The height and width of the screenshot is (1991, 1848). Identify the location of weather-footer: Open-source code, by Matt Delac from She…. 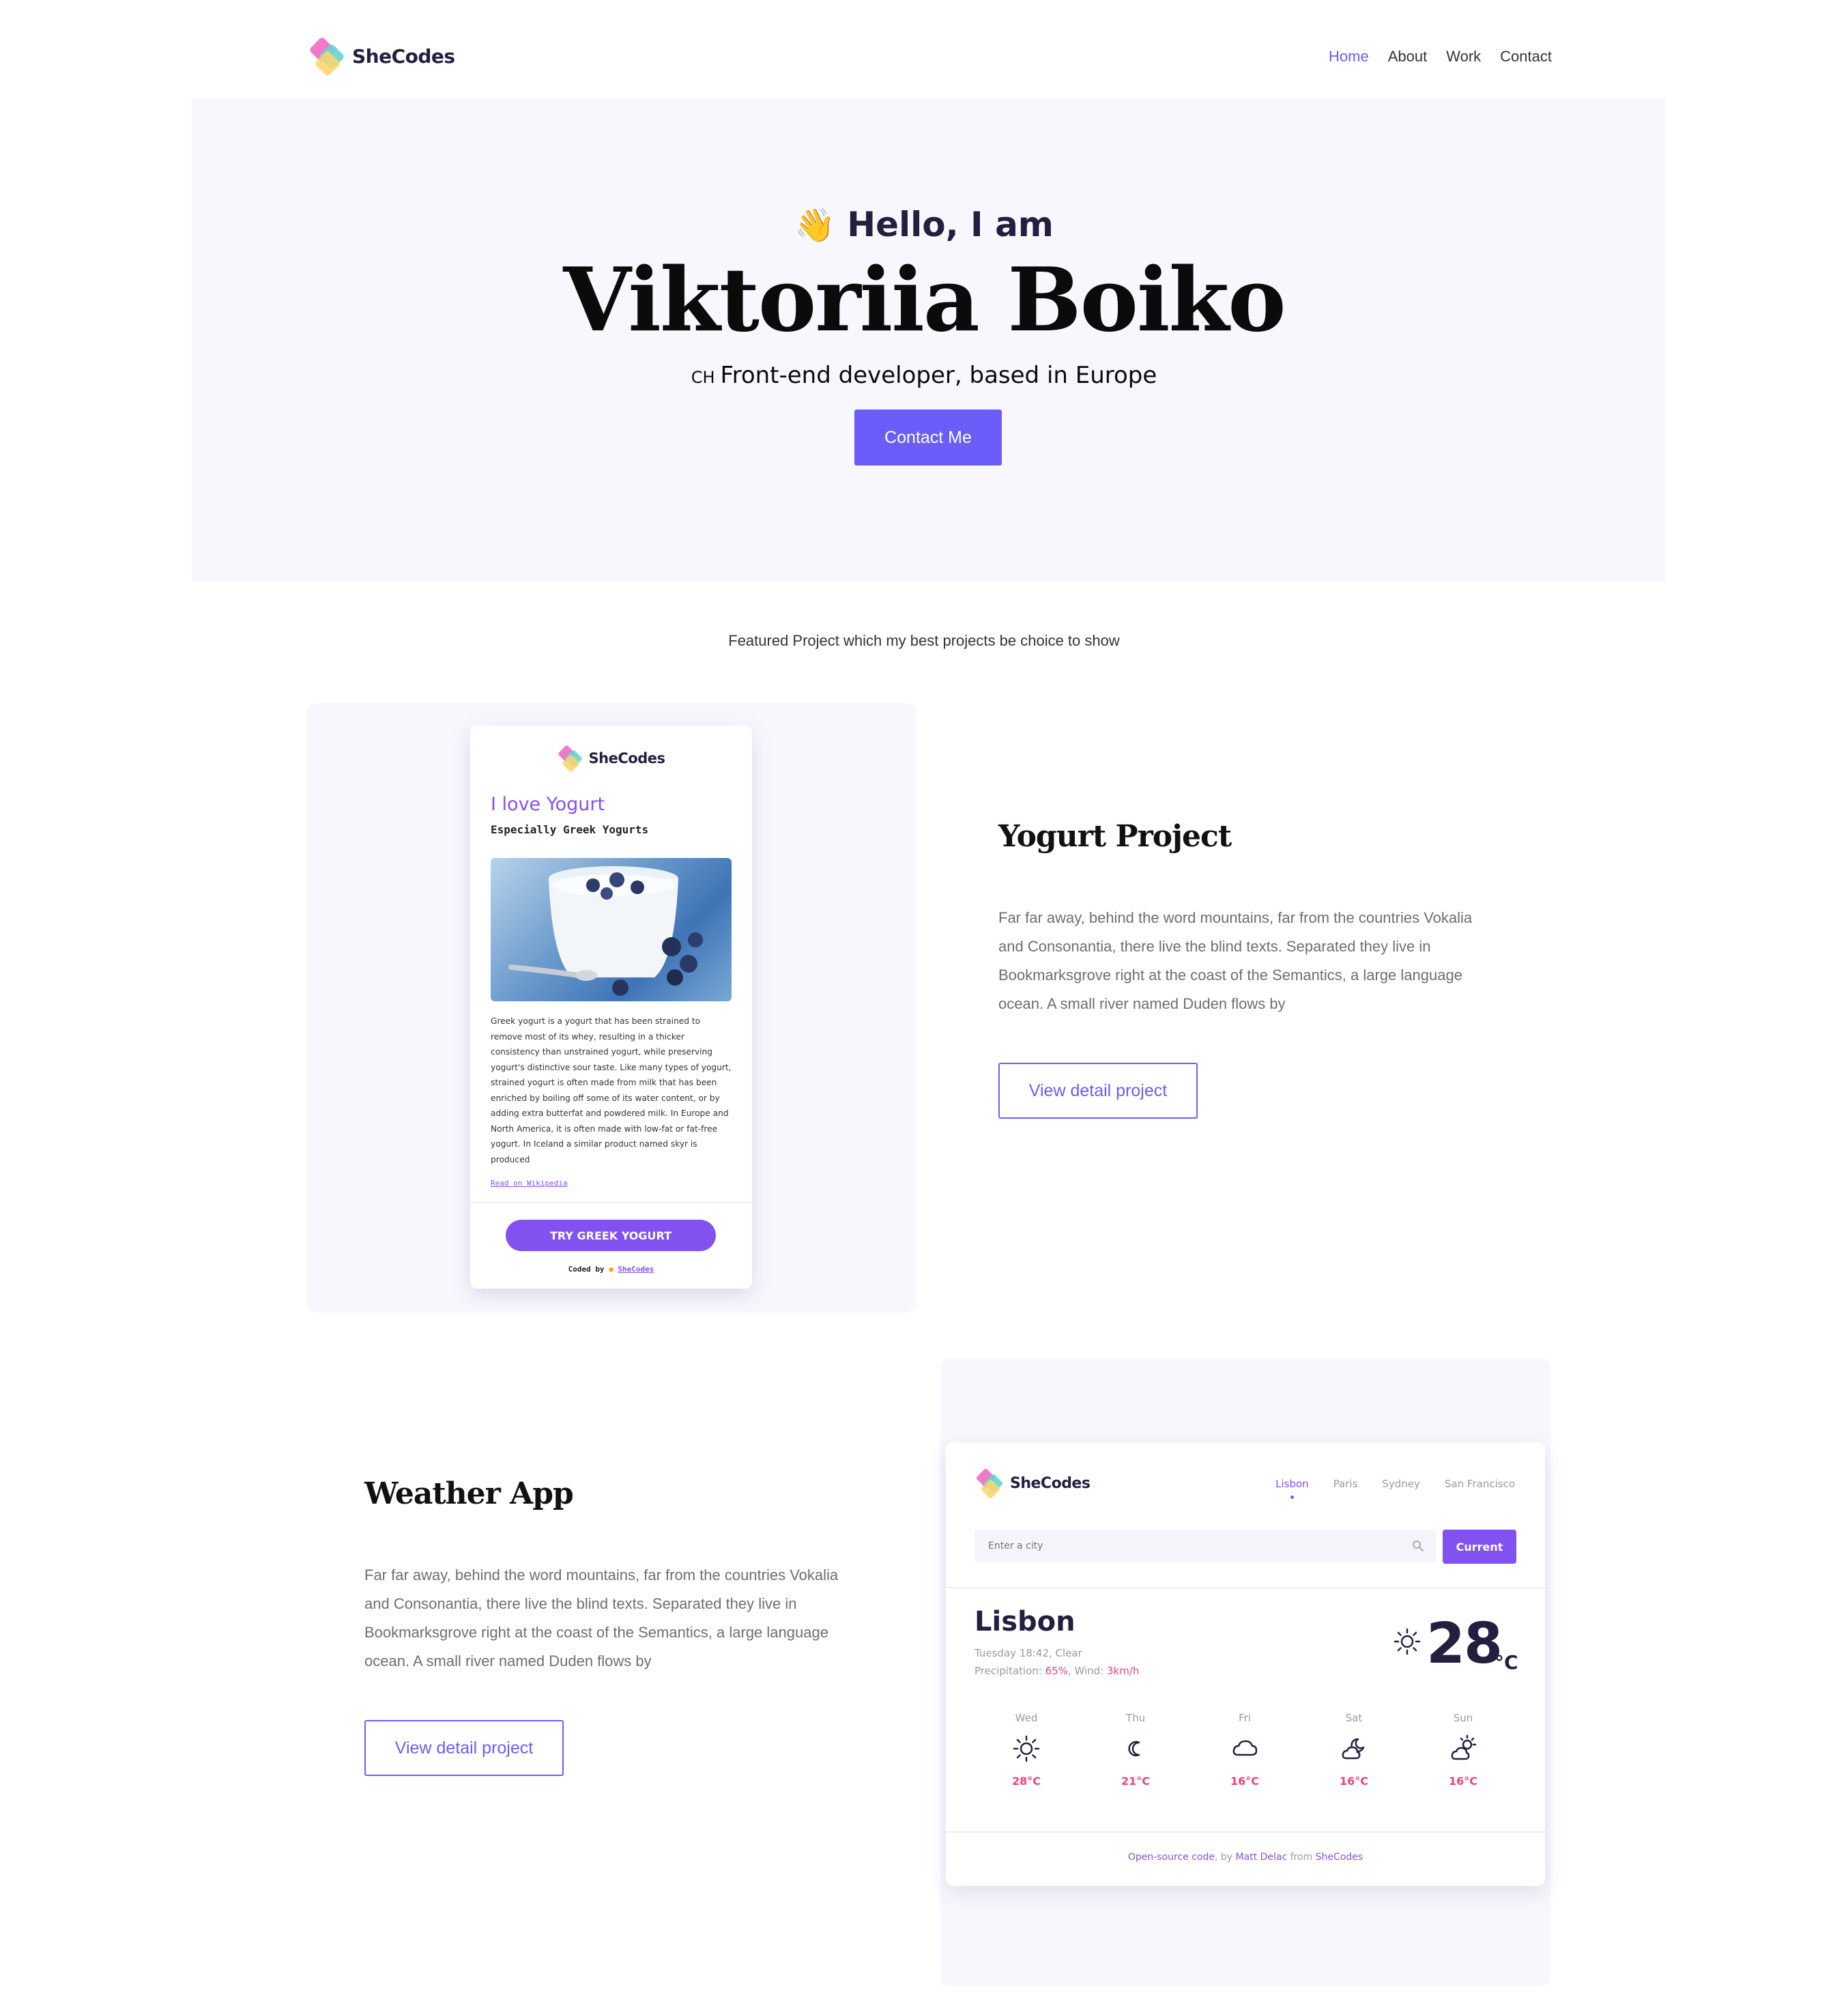
(1245, 1857).